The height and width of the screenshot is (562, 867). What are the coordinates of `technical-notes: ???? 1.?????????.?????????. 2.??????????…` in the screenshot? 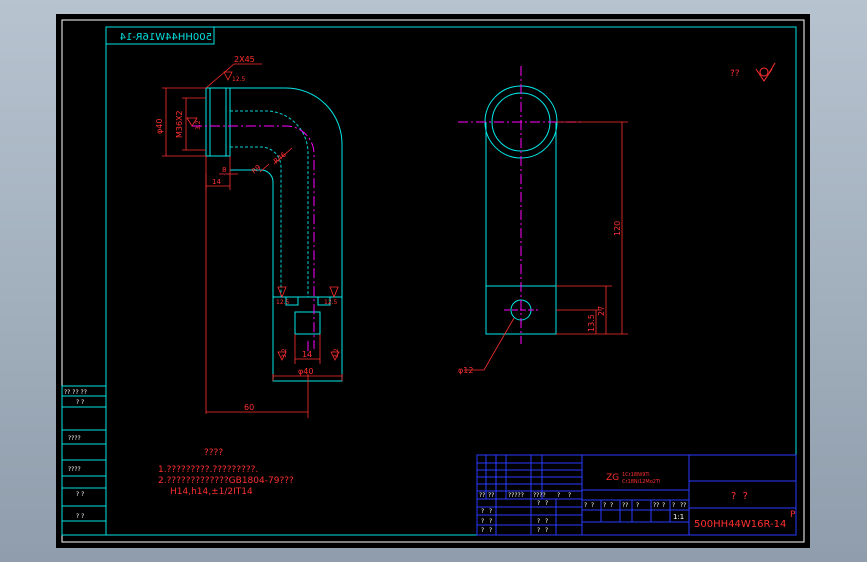 It's located at (226, 472).